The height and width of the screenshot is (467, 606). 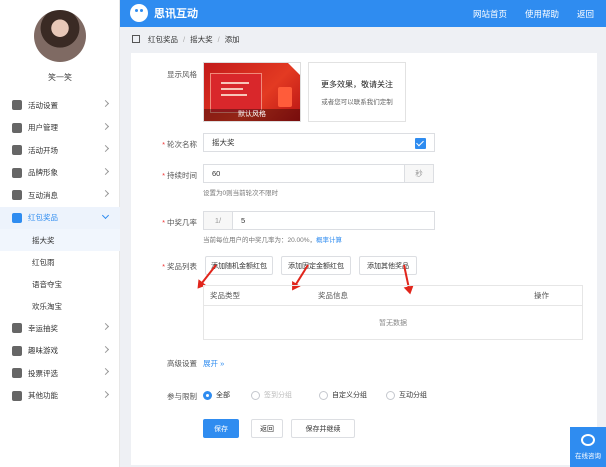 What do you see at coordinates (541, 295) in the screenshot?
I see `column-header: 操作` at bounding box center [541, 295].